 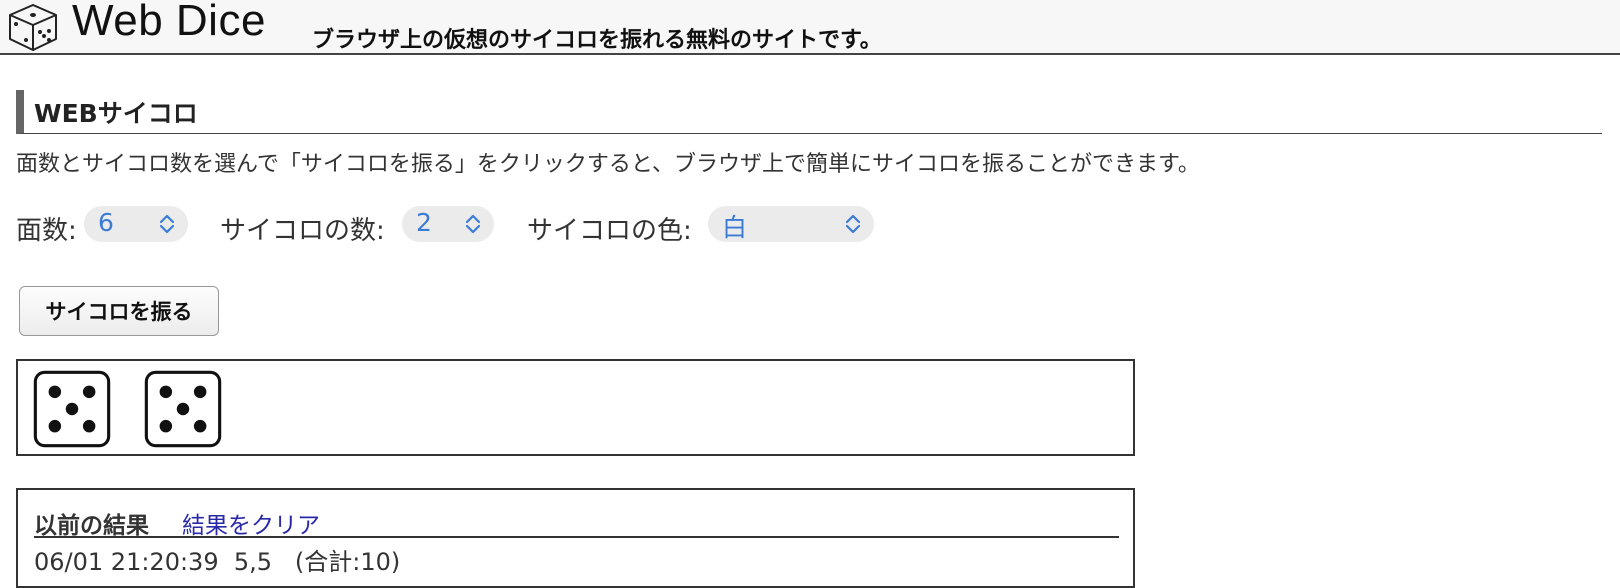 What do you see at coordinates (116, 113) in the screenshot?
I see `section-title-text: WEBサイコロ` at bounding box center [116, 113].